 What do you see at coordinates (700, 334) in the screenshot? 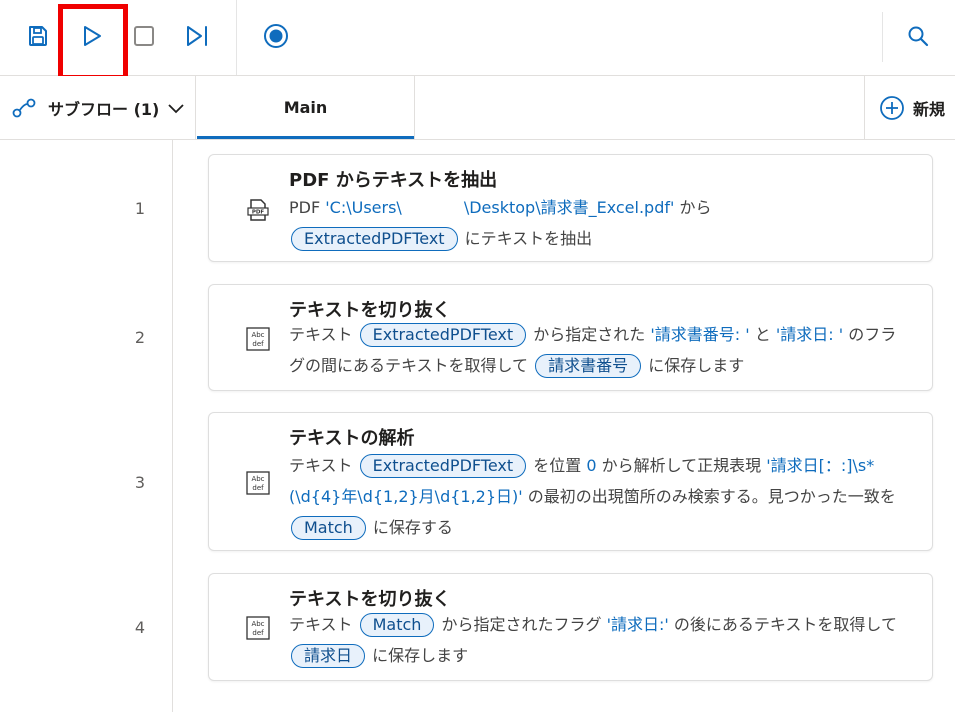
I see `literal-value: '請求書番号: '` at bounding box center [700, 334].